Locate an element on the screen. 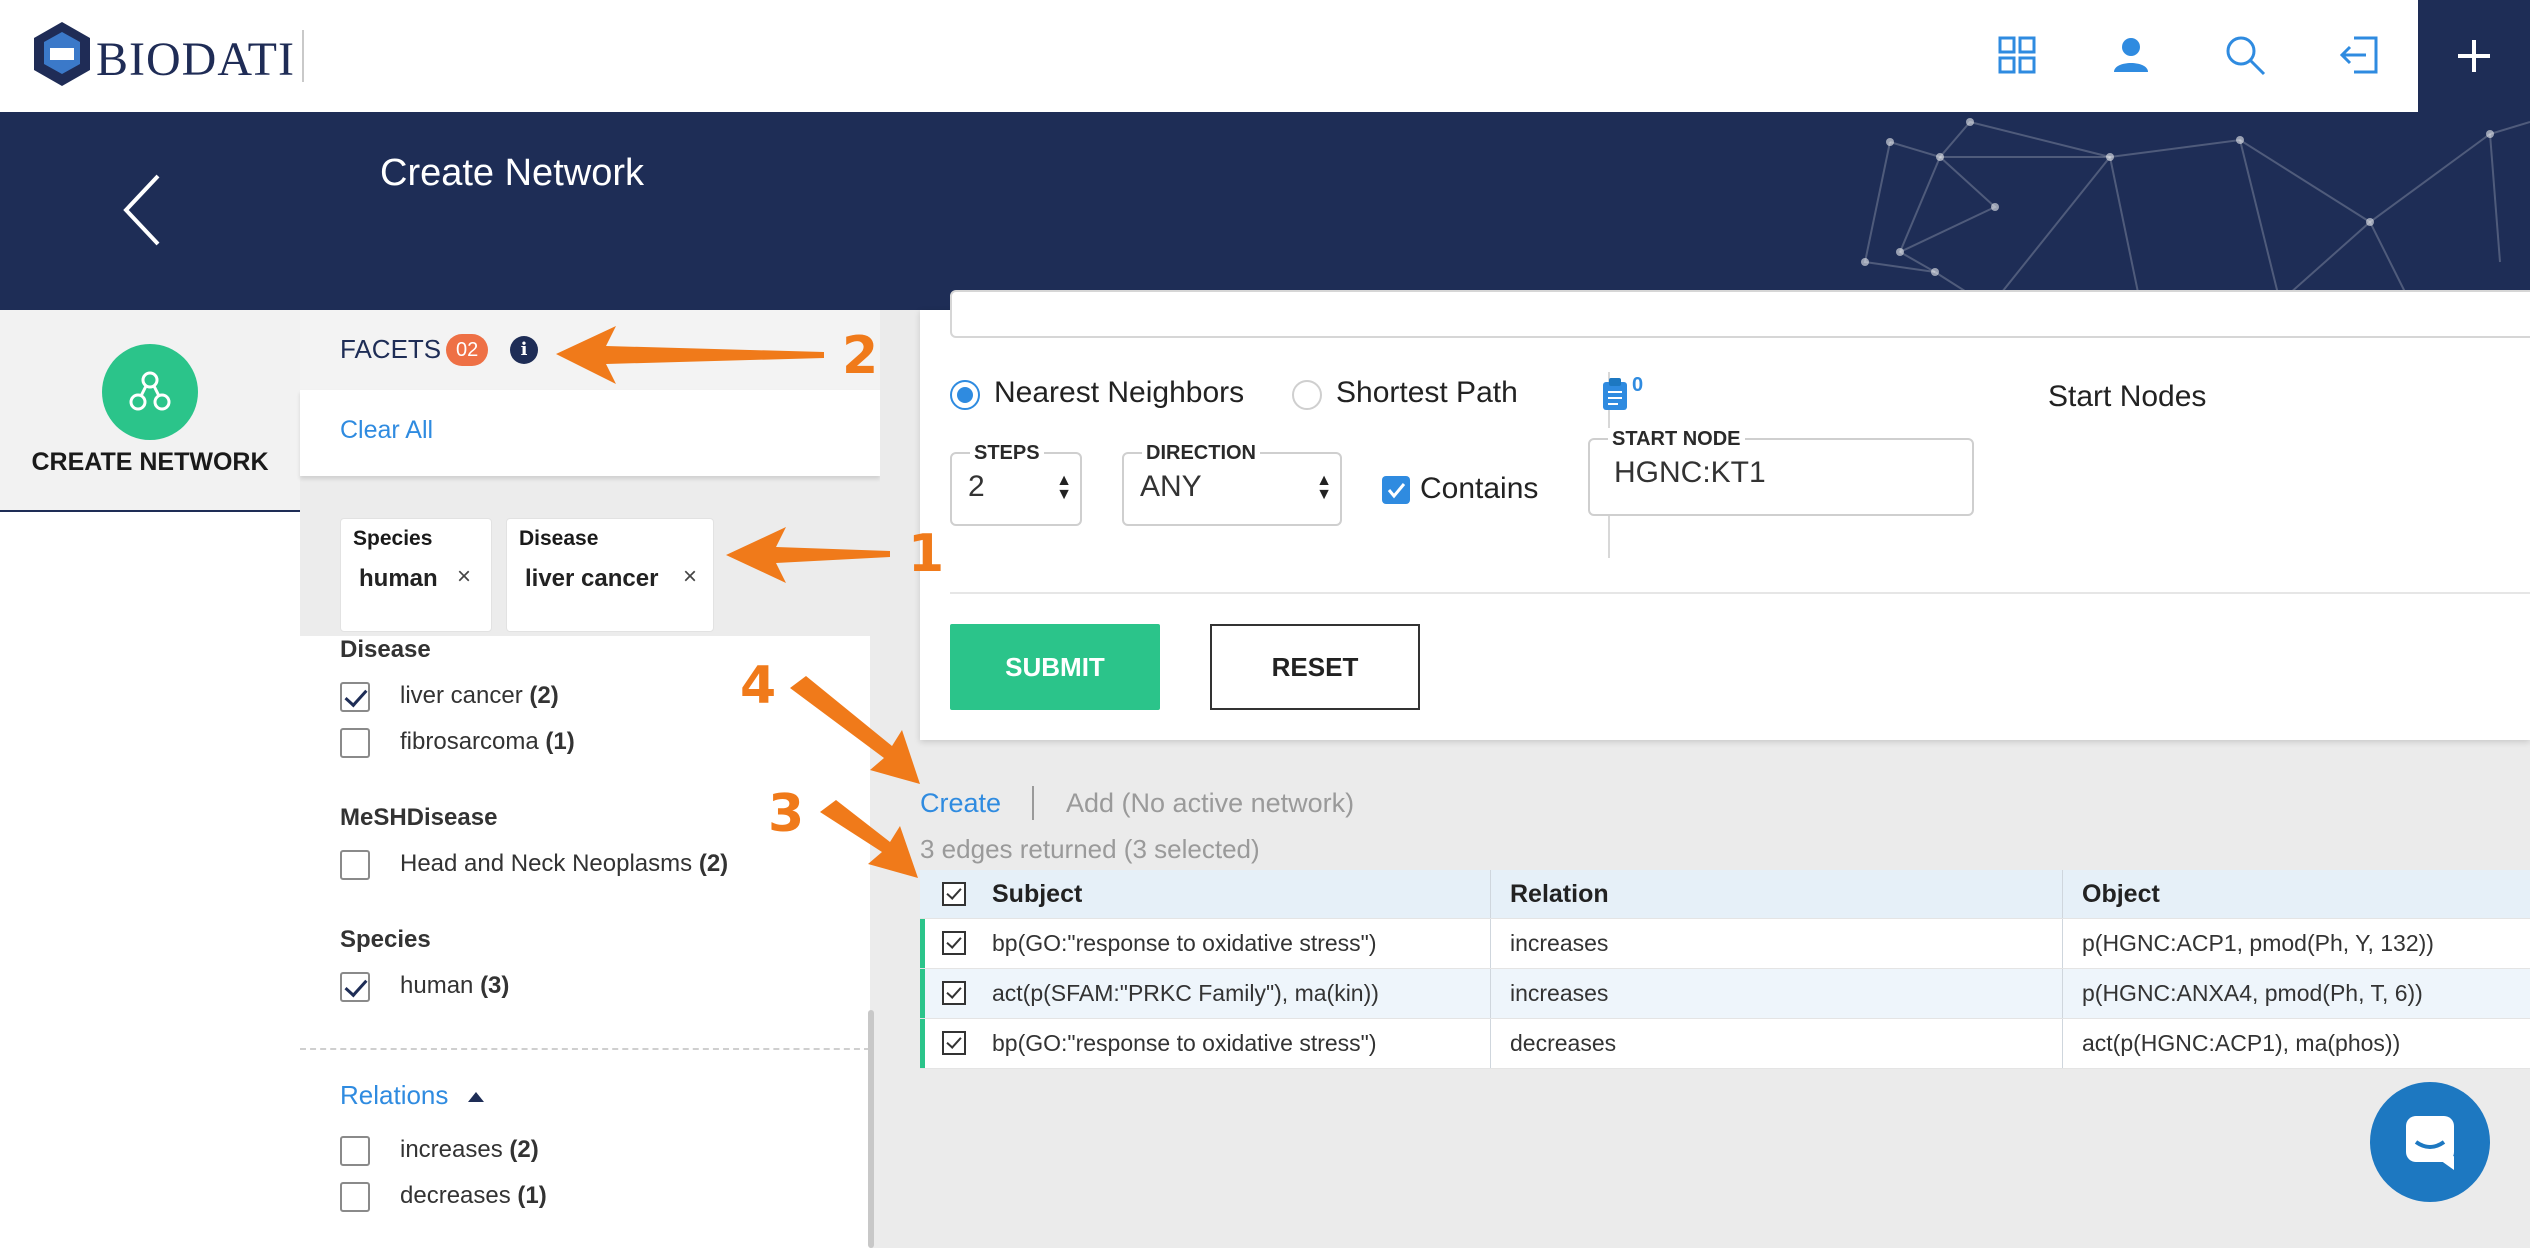 This screenshot has width=2530, height=1248. annotation-number: 1 is located at coordinates (926, 554).